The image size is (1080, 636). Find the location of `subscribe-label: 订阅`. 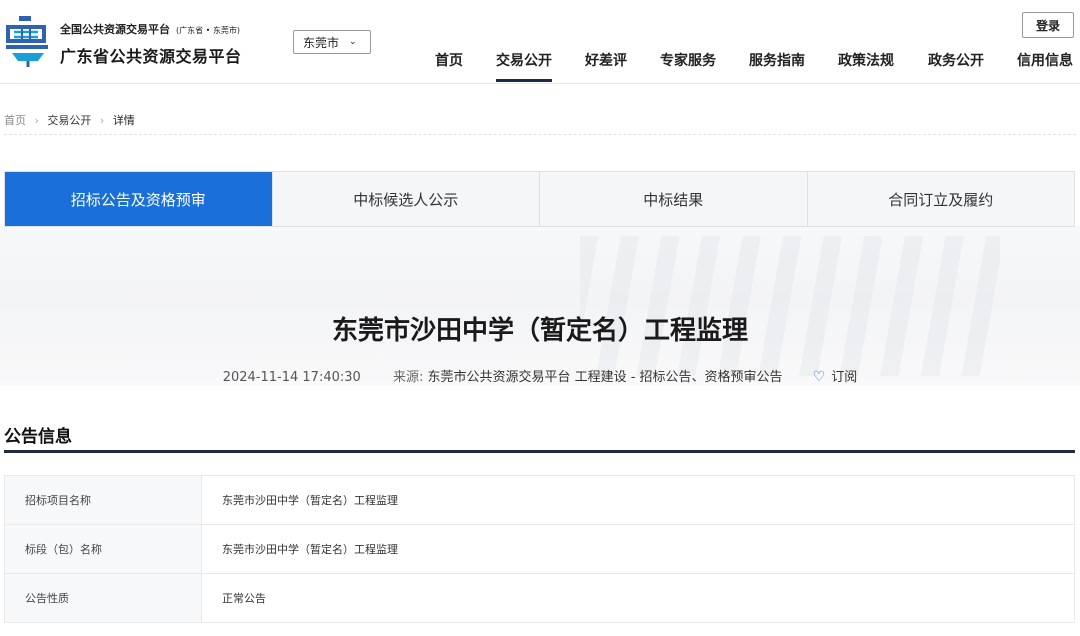

subscribe-label: 订阅 is located at coordinates (844, 377).